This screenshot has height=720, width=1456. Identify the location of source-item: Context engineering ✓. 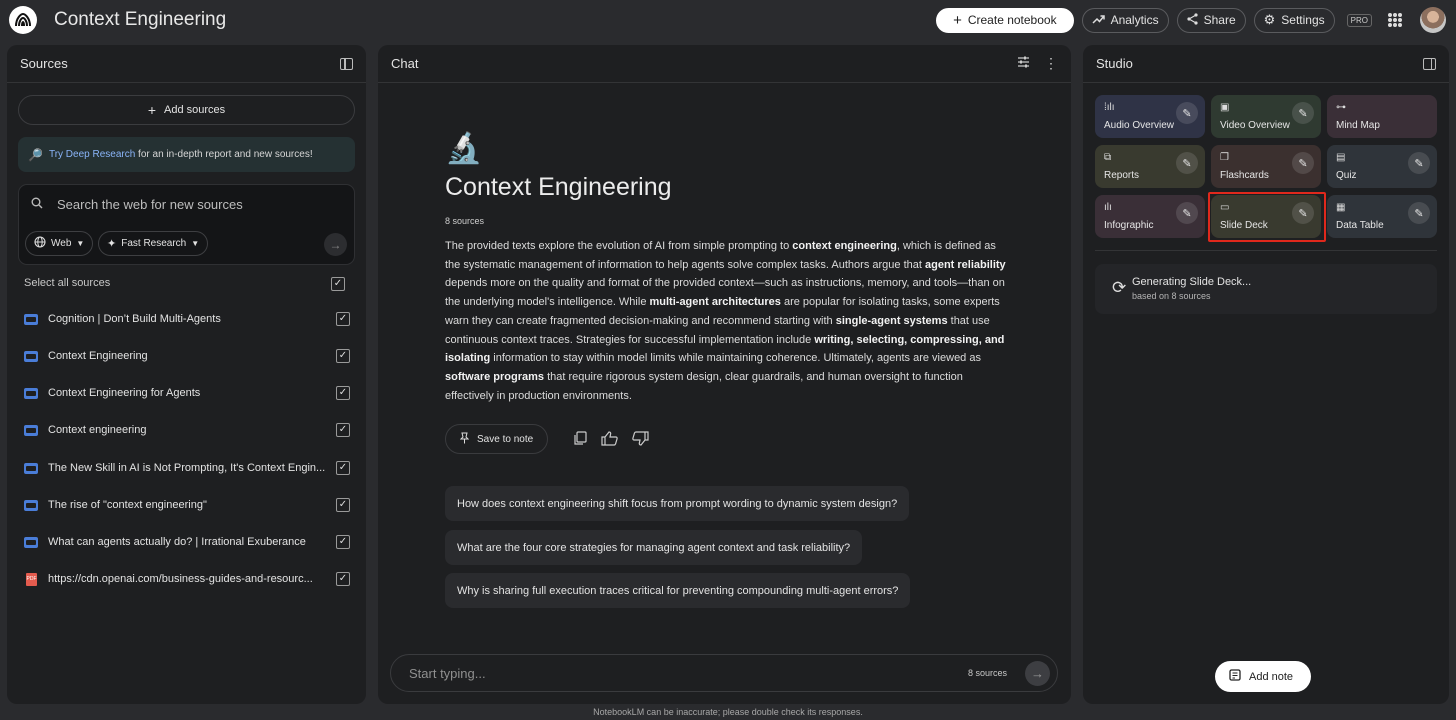
(187, 430).